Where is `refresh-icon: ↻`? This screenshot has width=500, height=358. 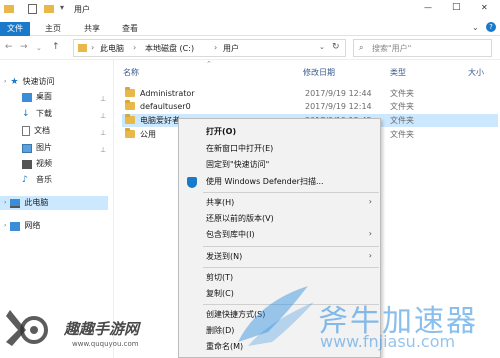
refresh-icon: ↻ is located at coordinates (336, 47).